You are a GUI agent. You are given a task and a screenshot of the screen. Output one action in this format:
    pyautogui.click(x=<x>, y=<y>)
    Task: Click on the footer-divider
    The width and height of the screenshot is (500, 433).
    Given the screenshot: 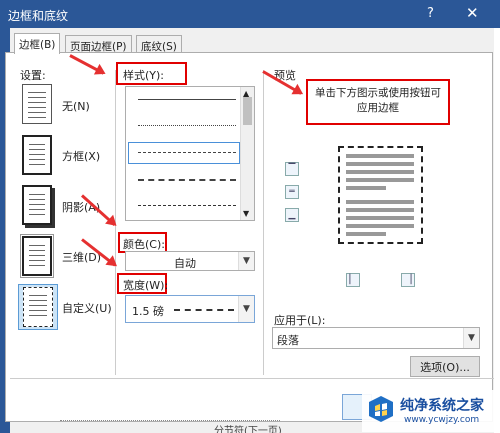 What is the action you would take?
    pyautogui.click(x=252, y=378)
    